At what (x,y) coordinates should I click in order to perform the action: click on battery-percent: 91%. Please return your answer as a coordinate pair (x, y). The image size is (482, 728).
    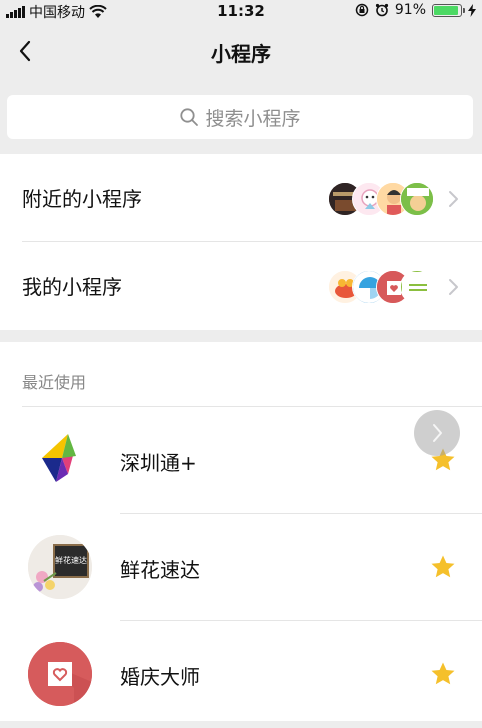
    Looking at the image, I should click on (410, 10).